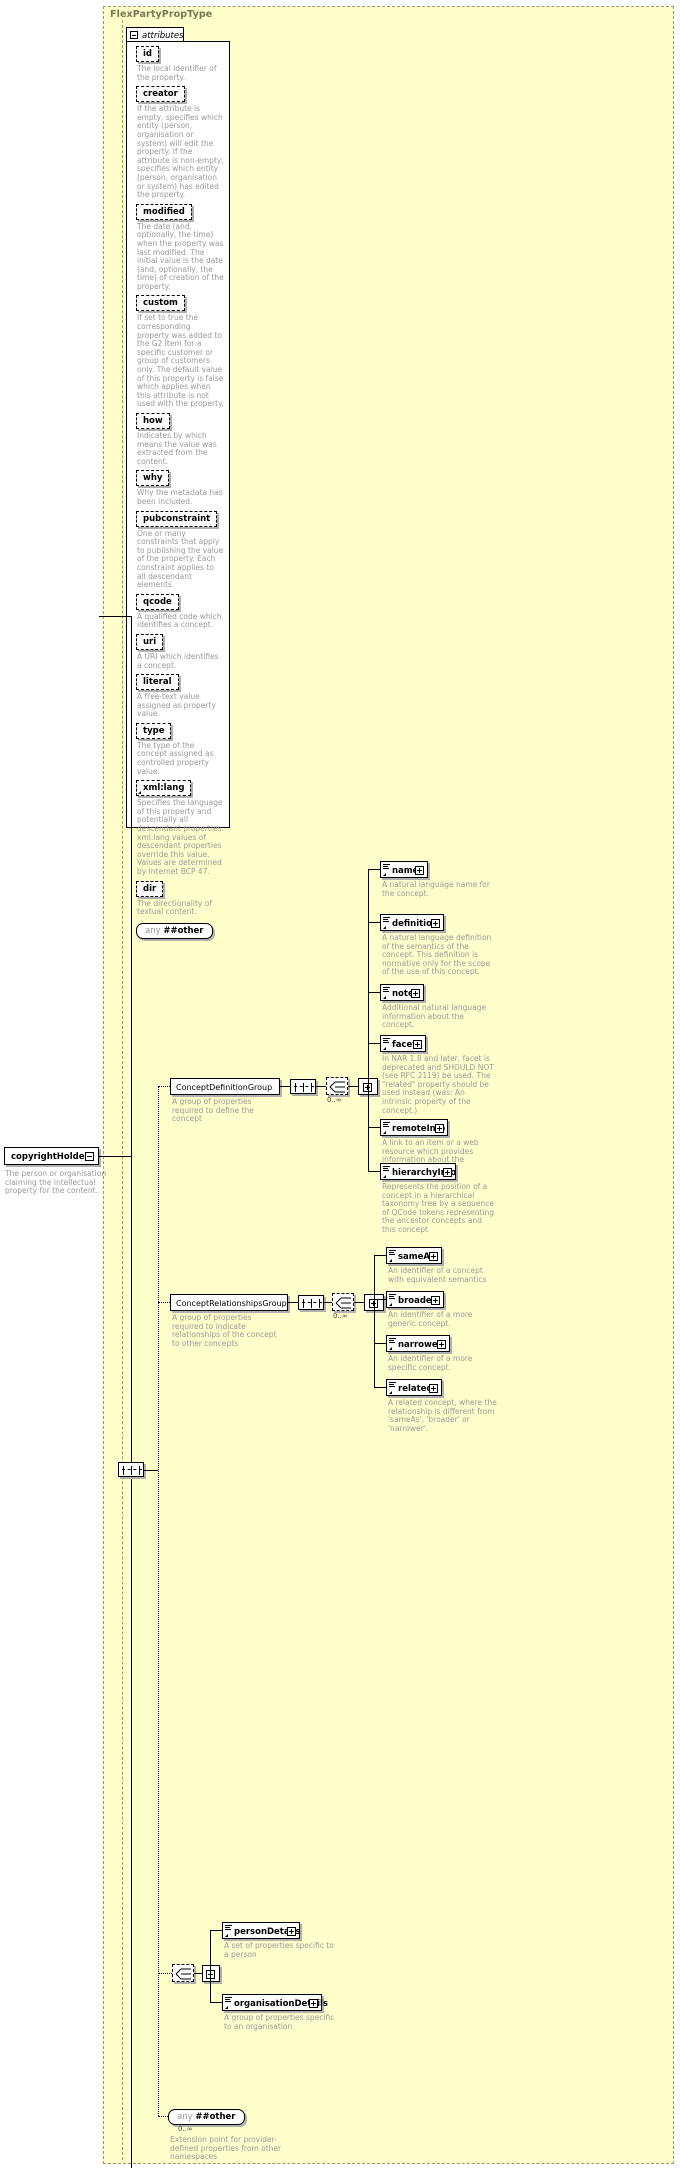 The image size is (680, 2170). Describe the element at coordinates (311, 1302) in the screenshot. I see `sequence-node-group2` at that location.